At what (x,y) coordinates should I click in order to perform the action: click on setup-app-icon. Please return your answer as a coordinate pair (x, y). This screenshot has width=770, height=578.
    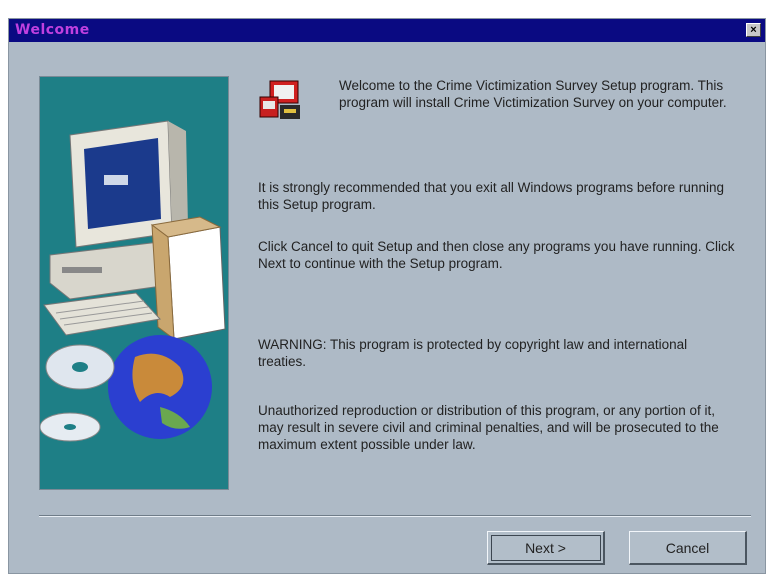
    Looking at the image, I should click on (279, 99).